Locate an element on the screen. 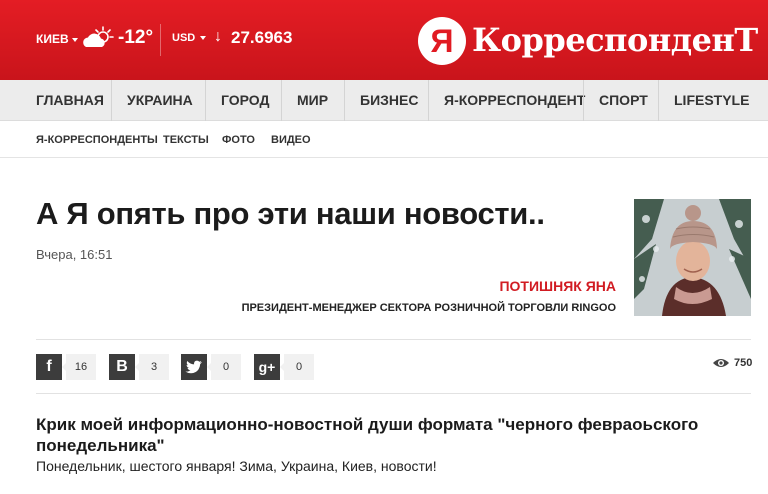  share-facebook: f 16 is located at coordinates (66, 367).